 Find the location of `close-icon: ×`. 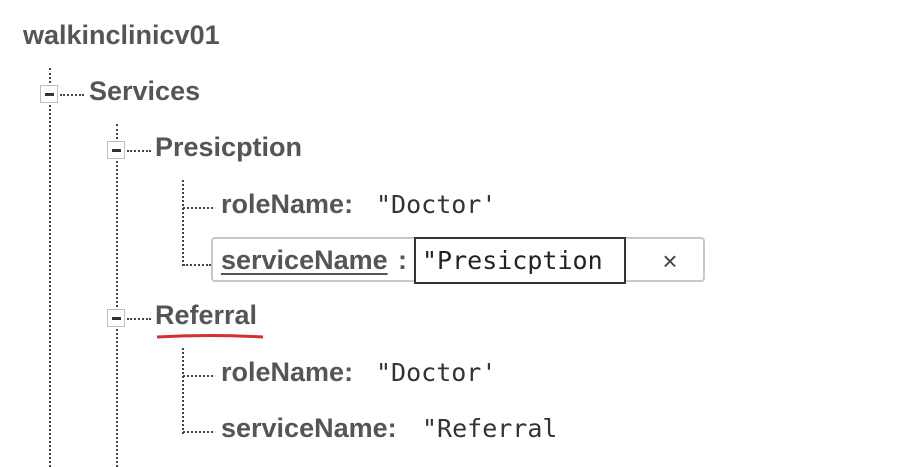

close-icon: × is located at coordinates (670, 261).